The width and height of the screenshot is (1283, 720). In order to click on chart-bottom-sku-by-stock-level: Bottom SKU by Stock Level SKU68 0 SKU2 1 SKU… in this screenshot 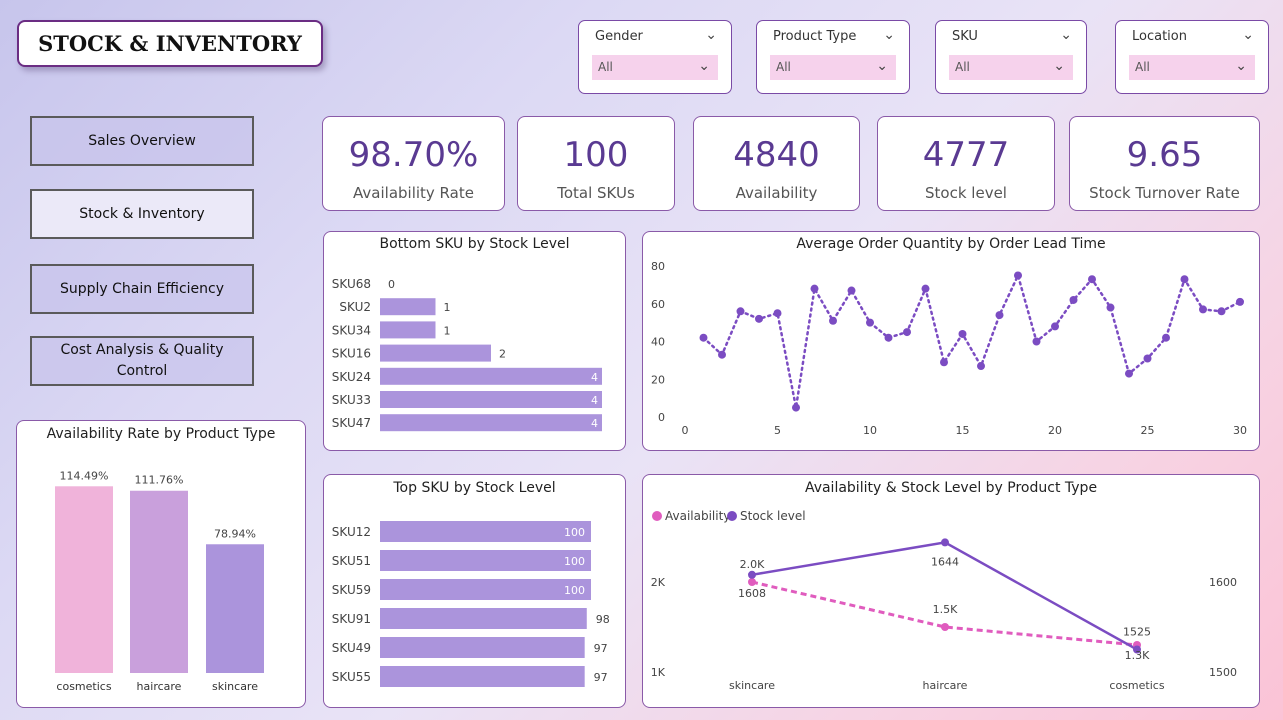, I will do `click(474, 341)`.